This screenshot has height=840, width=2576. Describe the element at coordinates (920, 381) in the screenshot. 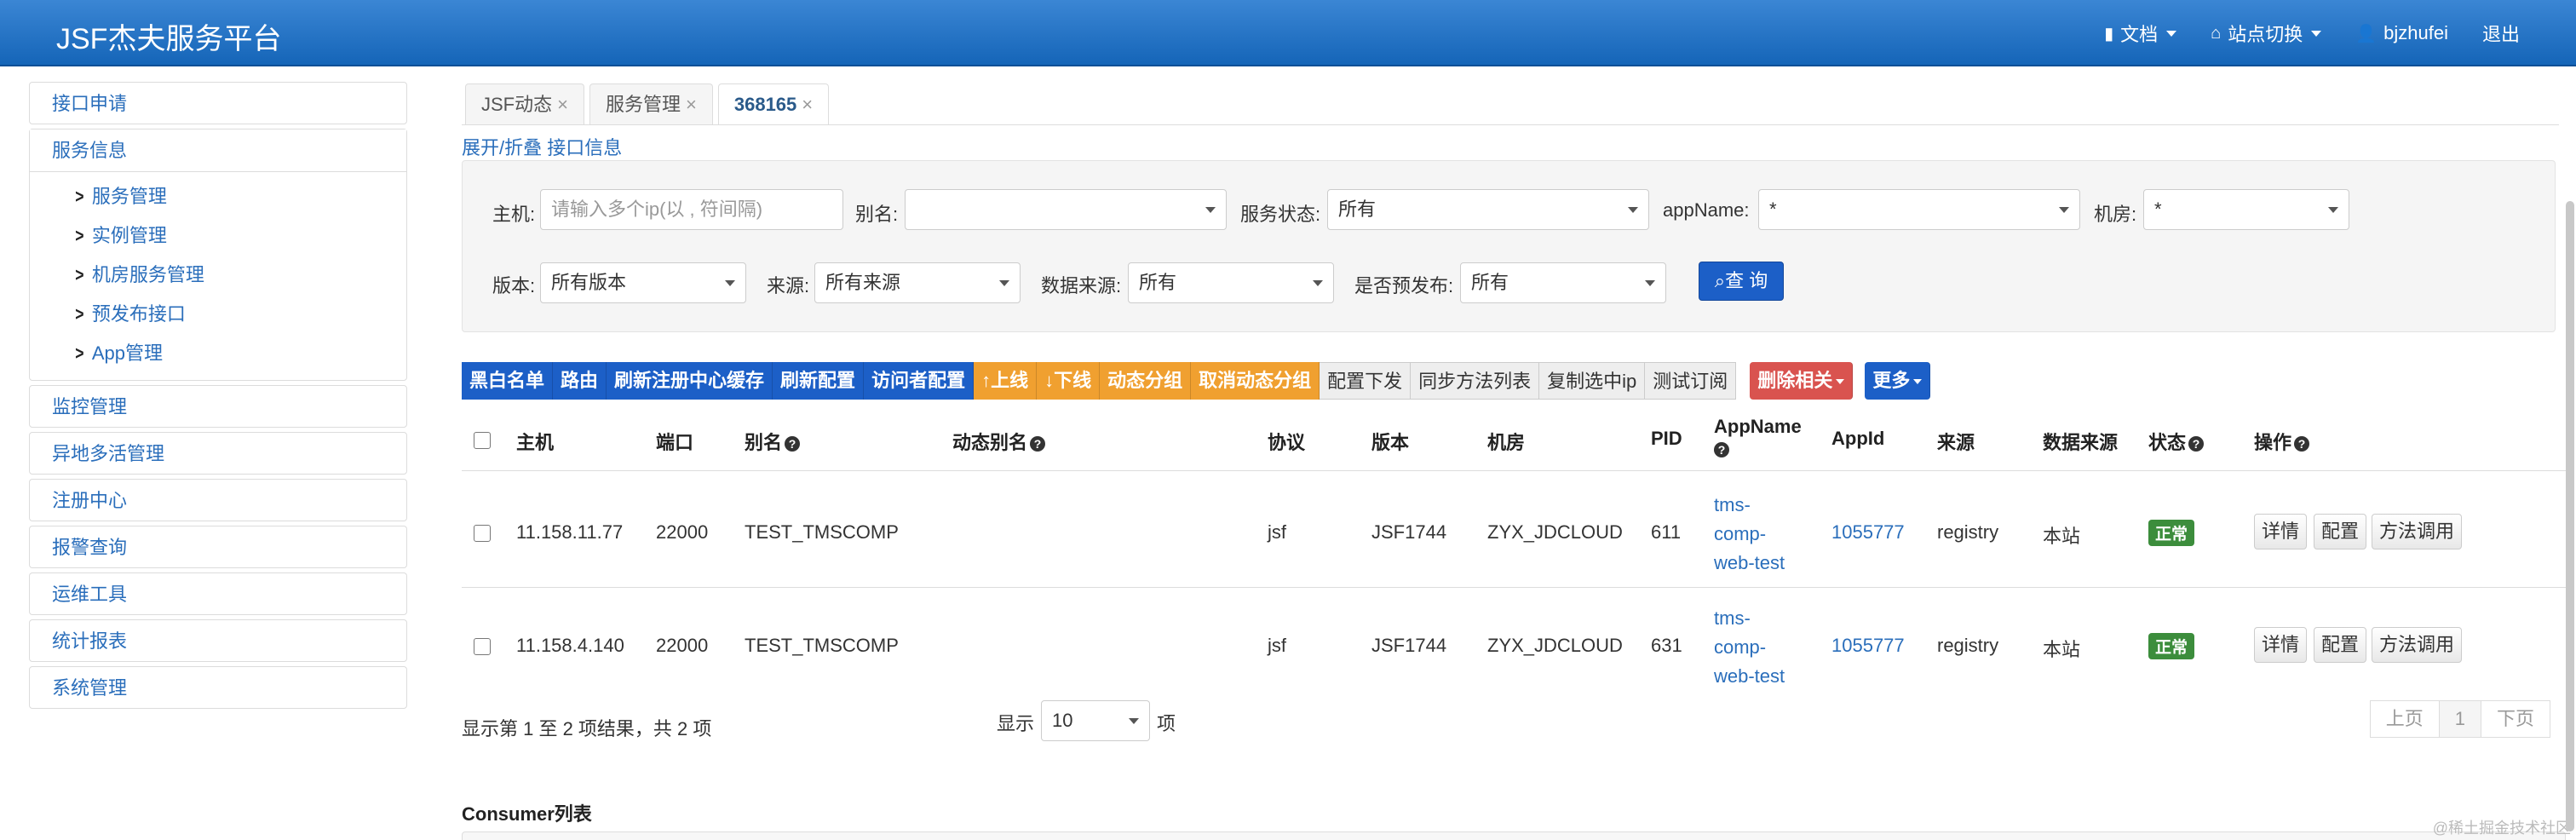

I see `visitor-config-button: 访问者配置` at that location.